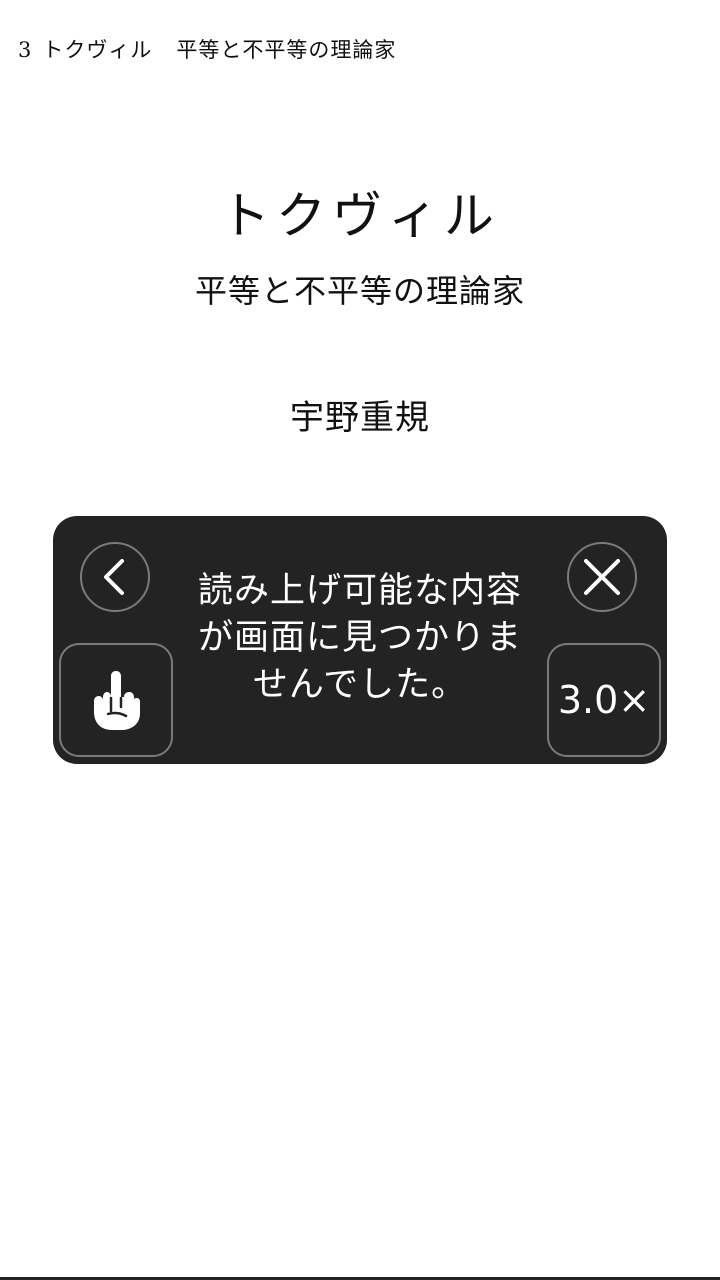  What do you see at coordinates (359, 291) in the screenshot?
I see `page-subtitle: 平等と不平等の理論家` at bounding box center [359, 291].